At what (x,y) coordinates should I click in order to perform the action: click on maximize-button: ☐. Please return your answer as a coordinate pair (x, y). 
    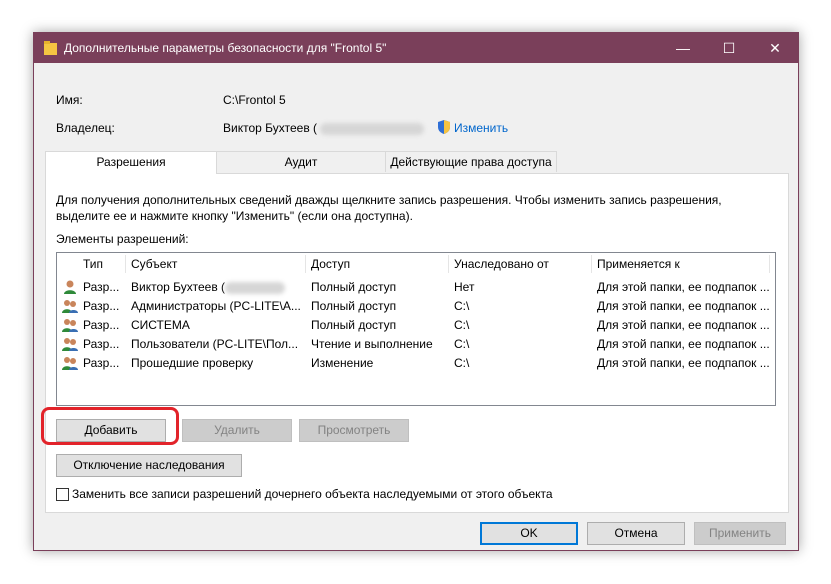
    Looking at the image, I should click on (729, 48).